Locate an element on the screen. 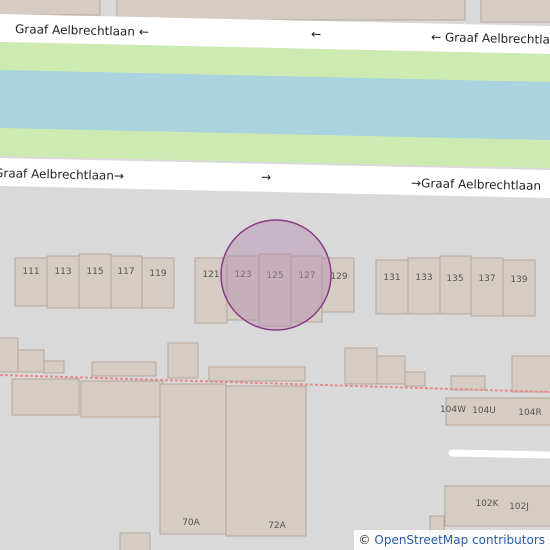 The height and width of the screenshot is (550, 550). house-number-72a: 72A is located at coordinates (277, 526).